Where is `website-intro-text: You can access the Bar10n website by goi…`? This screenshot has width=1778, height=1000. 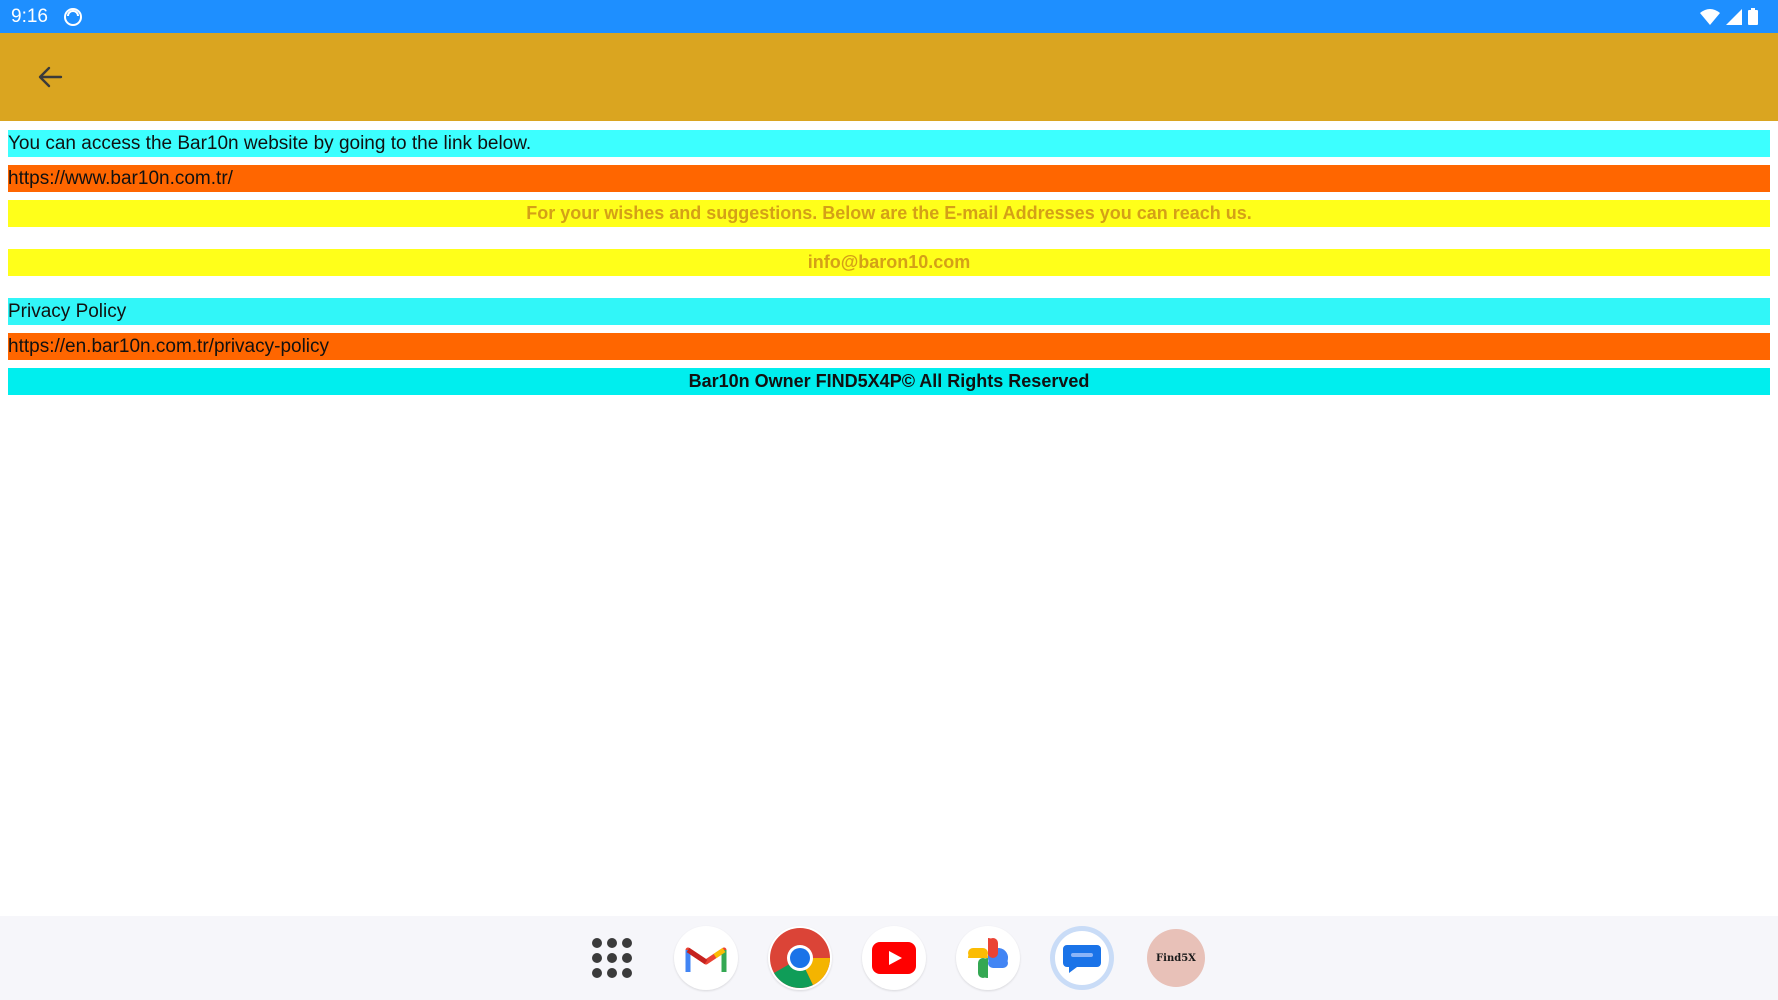 website-intro-text: You can access the Bar10n website by goi… is located at coordinates (889, 143).